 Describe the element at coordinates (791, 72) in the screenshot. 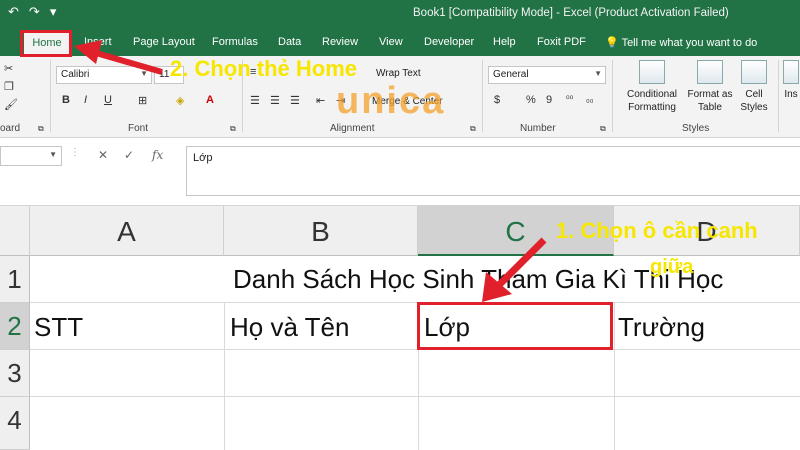

I see `insert-cells-icon` at that location.